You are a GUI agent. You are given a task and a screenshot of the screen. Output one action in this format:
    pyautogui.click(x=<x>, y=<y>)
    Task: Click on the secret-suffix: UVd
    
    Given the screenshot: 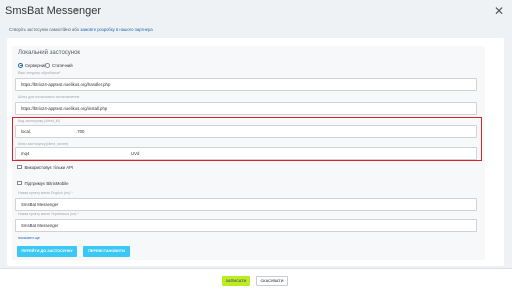 What is the action you would take?
    pyautogui.click(x=135, y=153)
    